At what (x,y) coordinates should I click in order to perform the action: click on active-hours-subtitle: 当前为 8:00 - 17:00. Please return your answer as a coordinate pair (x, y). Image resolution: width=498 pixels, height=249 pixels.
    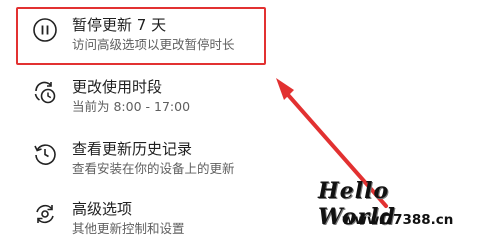
    Looking at the image, I should click on (131, 106).